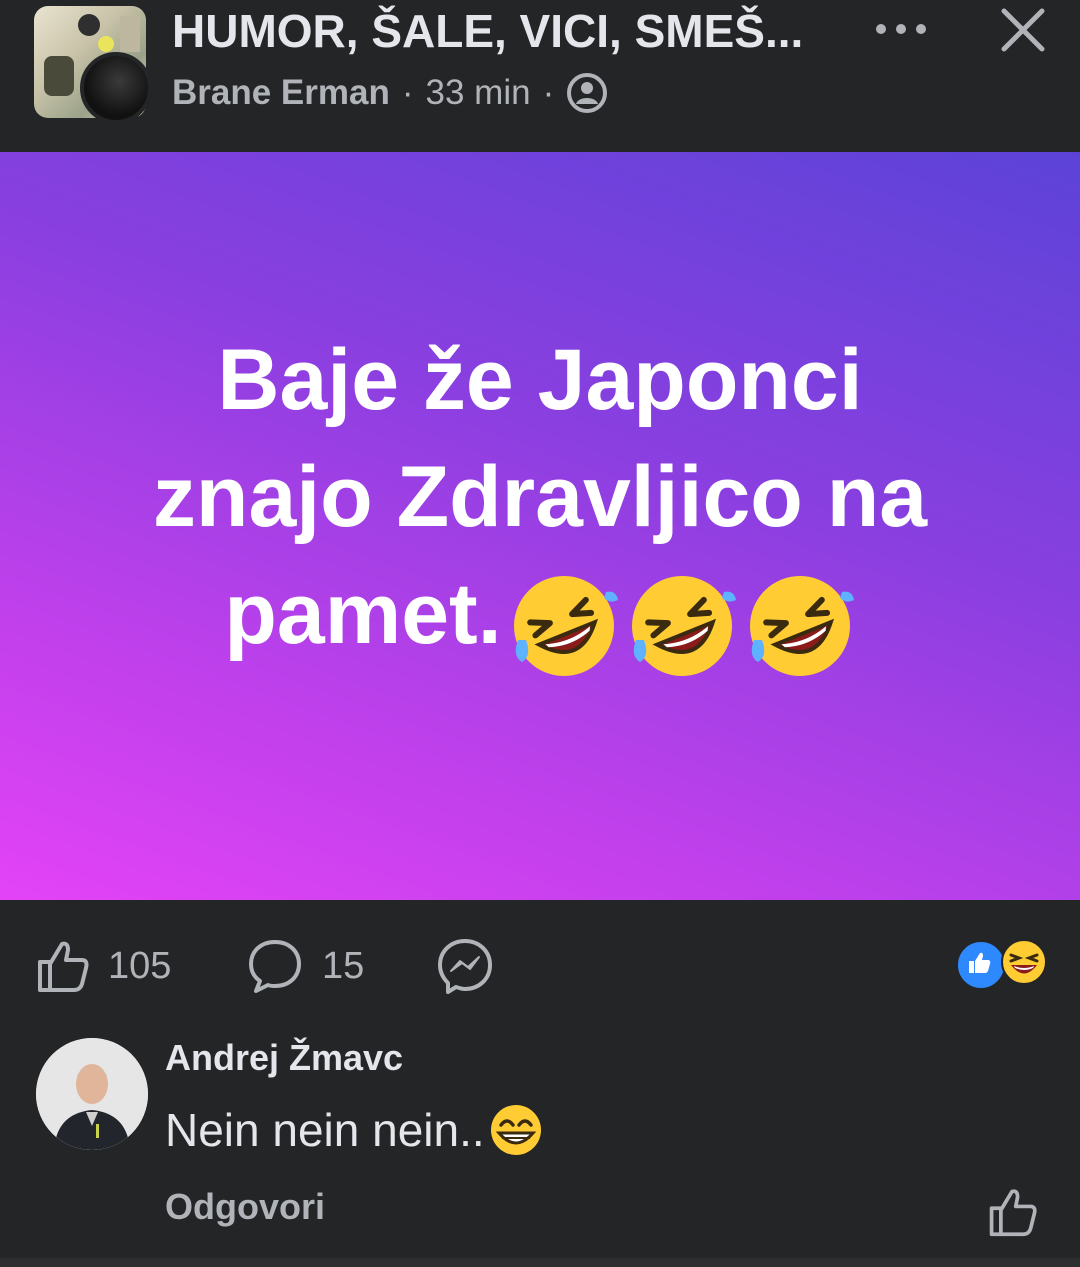  I want to click on messenger-icon, so click(465, 966).